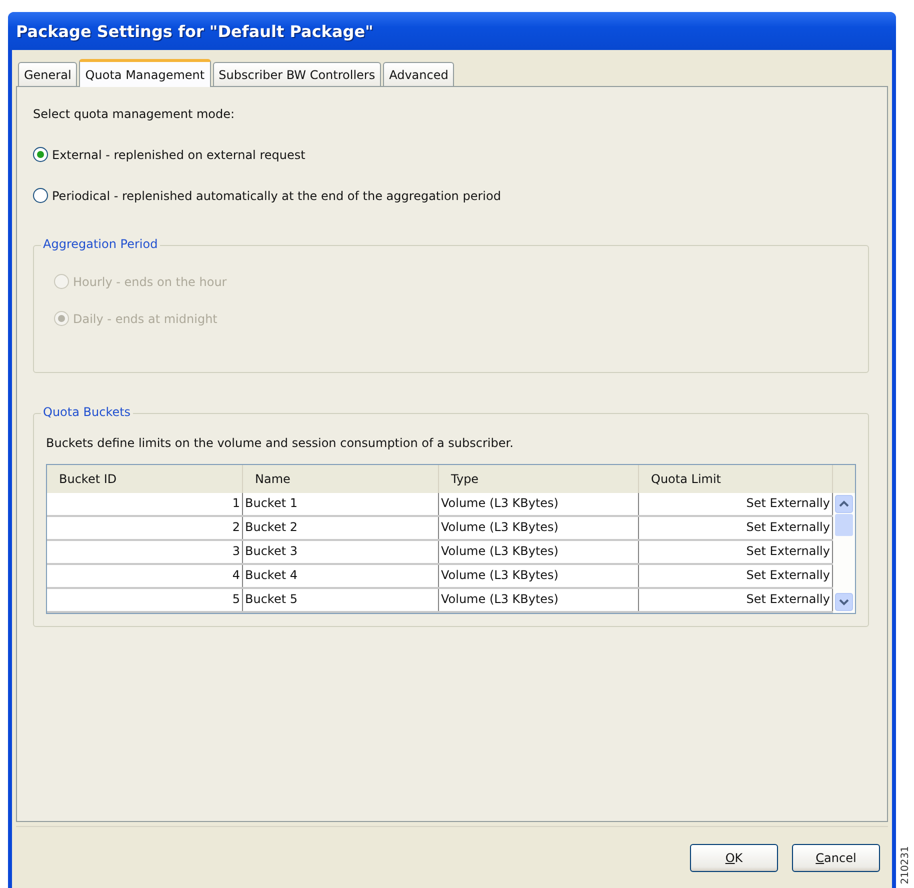 This screenshot has height=888, width=914. Describe the element at coordinates (341, 504) in the screenshot. I see `table-cell: Bucket 1` at that location.